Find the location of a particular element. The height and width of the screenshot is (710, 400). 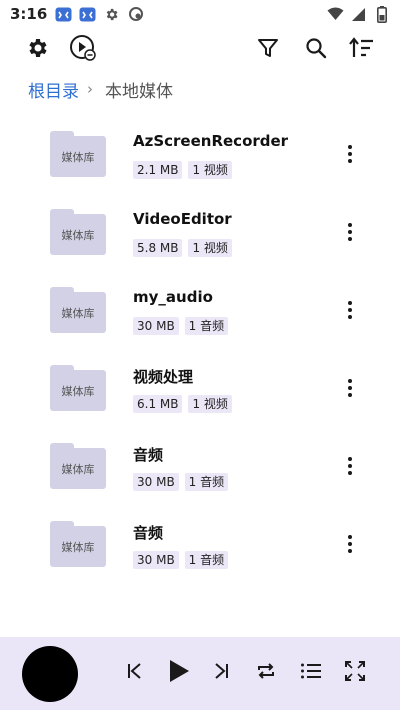

previous-button is located at coordinates (134, 673).